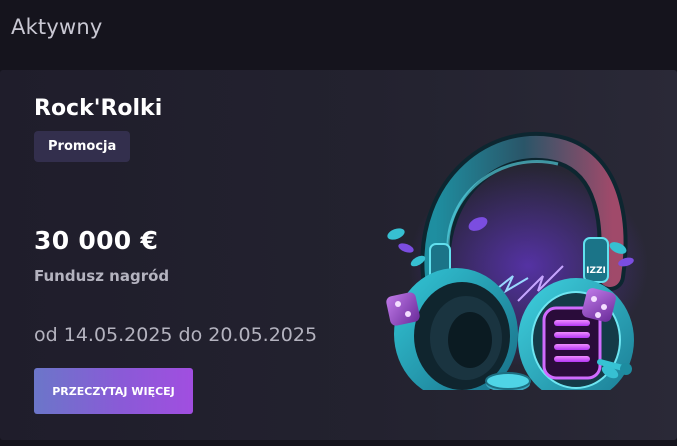 This screenshot has height=446, width=677. What do you see at coordinates (102, 276) in the screenshot?
I see `prize-label: Fundusz nagród` at bounding box center [102, 276].